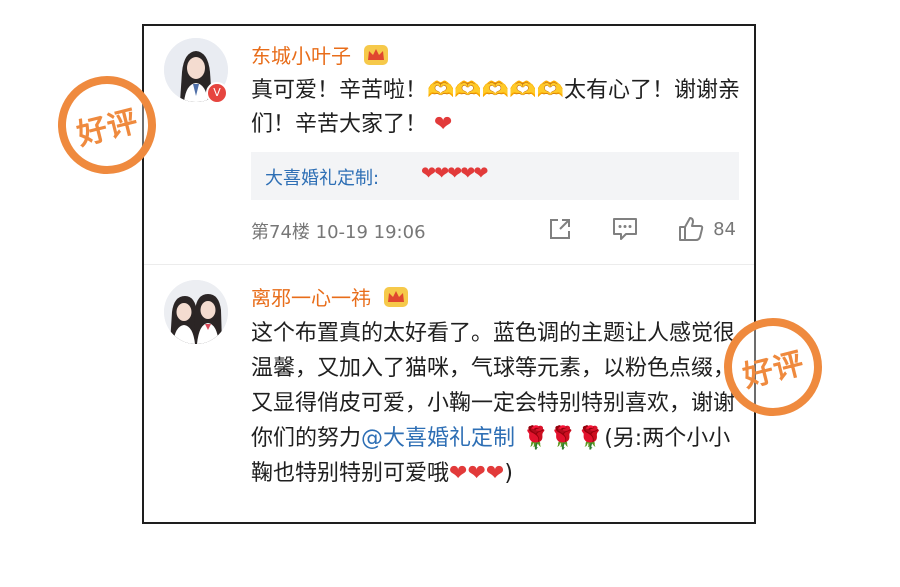  What do you see at coordinates (706, 229) in the screenshot?
I see `like-button: 84` at bounding box center [706, 229].